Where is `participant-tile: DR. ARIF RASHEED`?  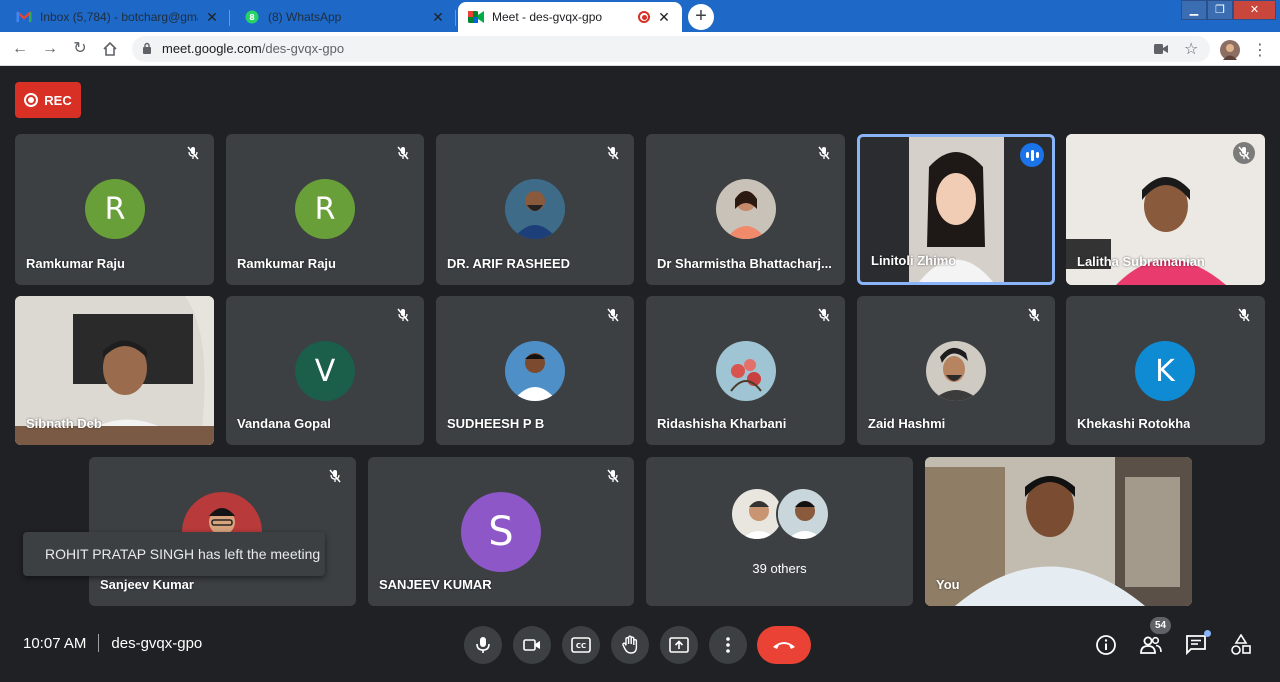
participant-tile: DR. ARIF RASHEED is located at coordinates (535, 209).